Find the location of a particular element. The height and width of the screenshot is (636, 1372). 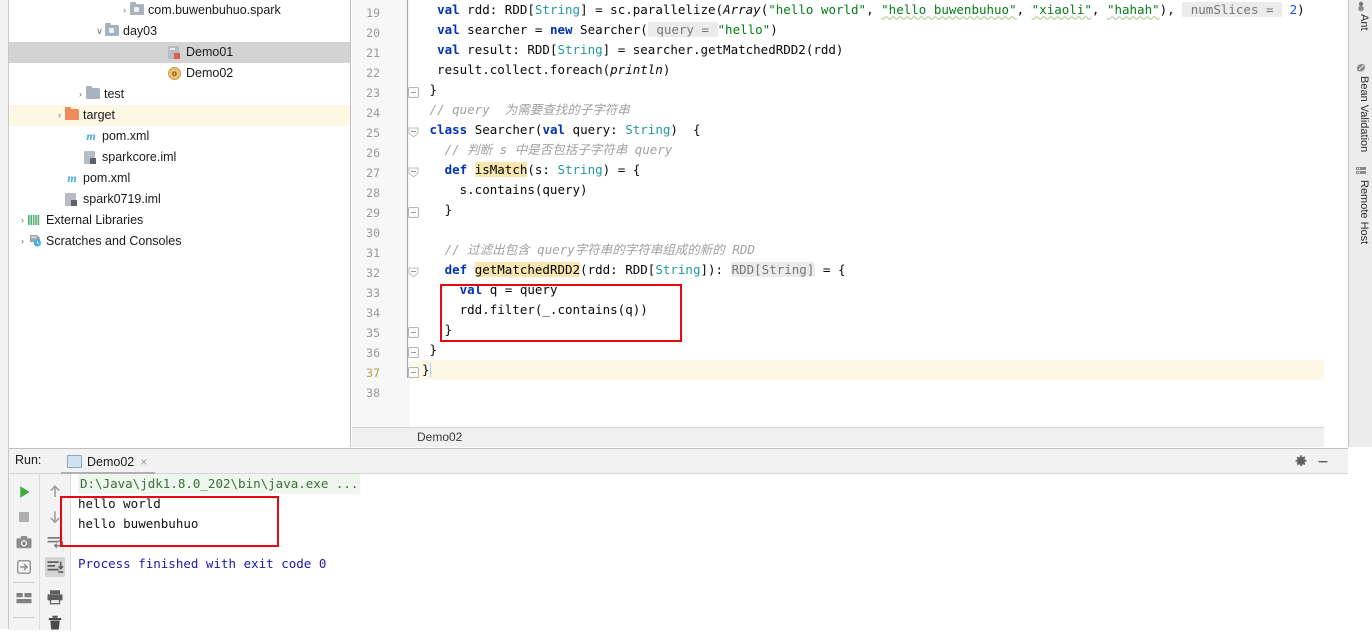

line-number: 30 is located at coordinates (373, 233).